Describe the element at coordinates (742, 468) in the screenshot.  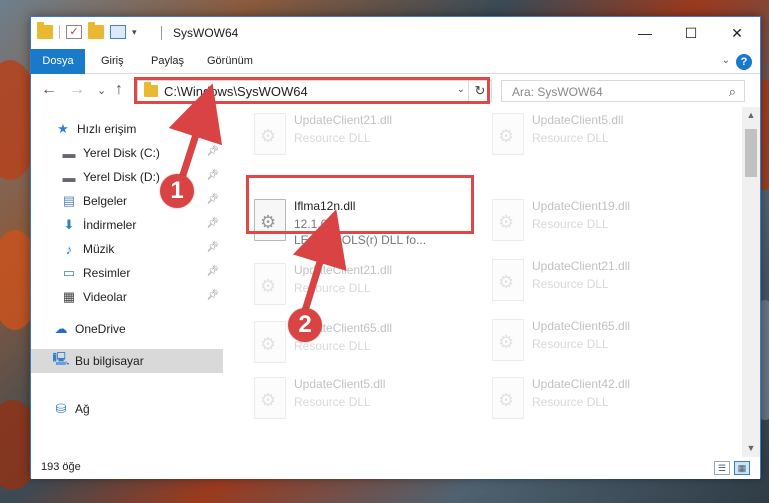
I see `tiles-view-icon: ▦` at that location.